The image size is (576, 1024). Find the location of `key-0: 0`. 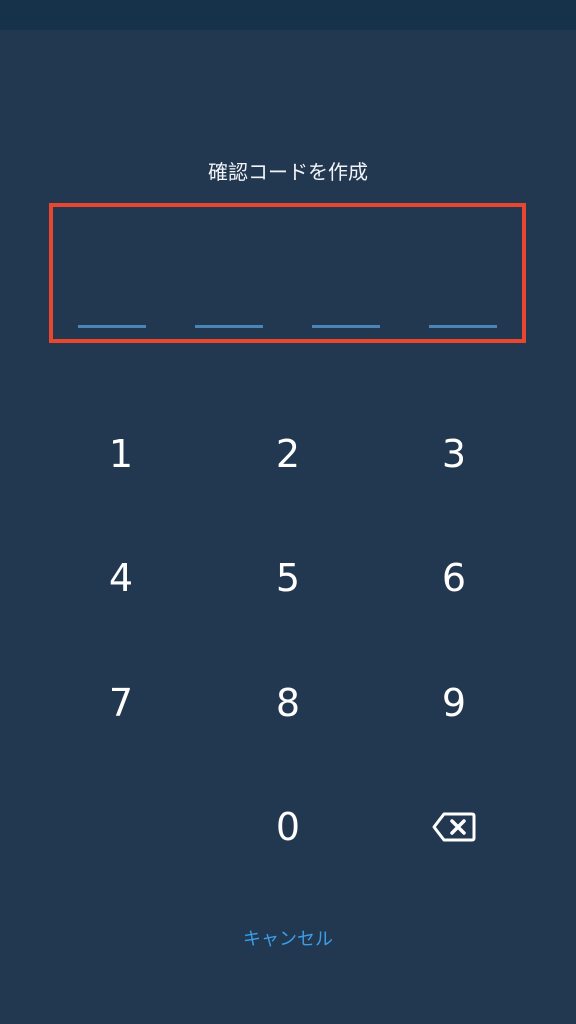

key-0: 0 is located at coordinates (288, 827).